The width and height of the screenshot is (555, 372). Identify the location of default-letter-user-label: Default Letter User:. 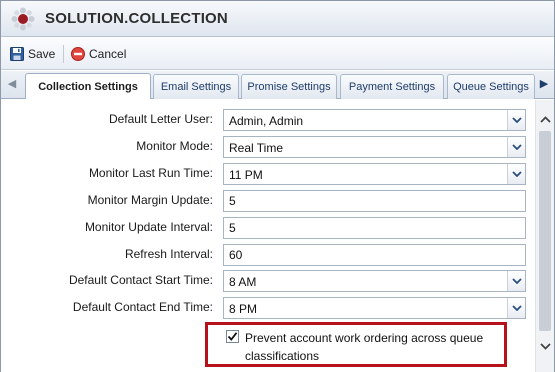
(160, 119).